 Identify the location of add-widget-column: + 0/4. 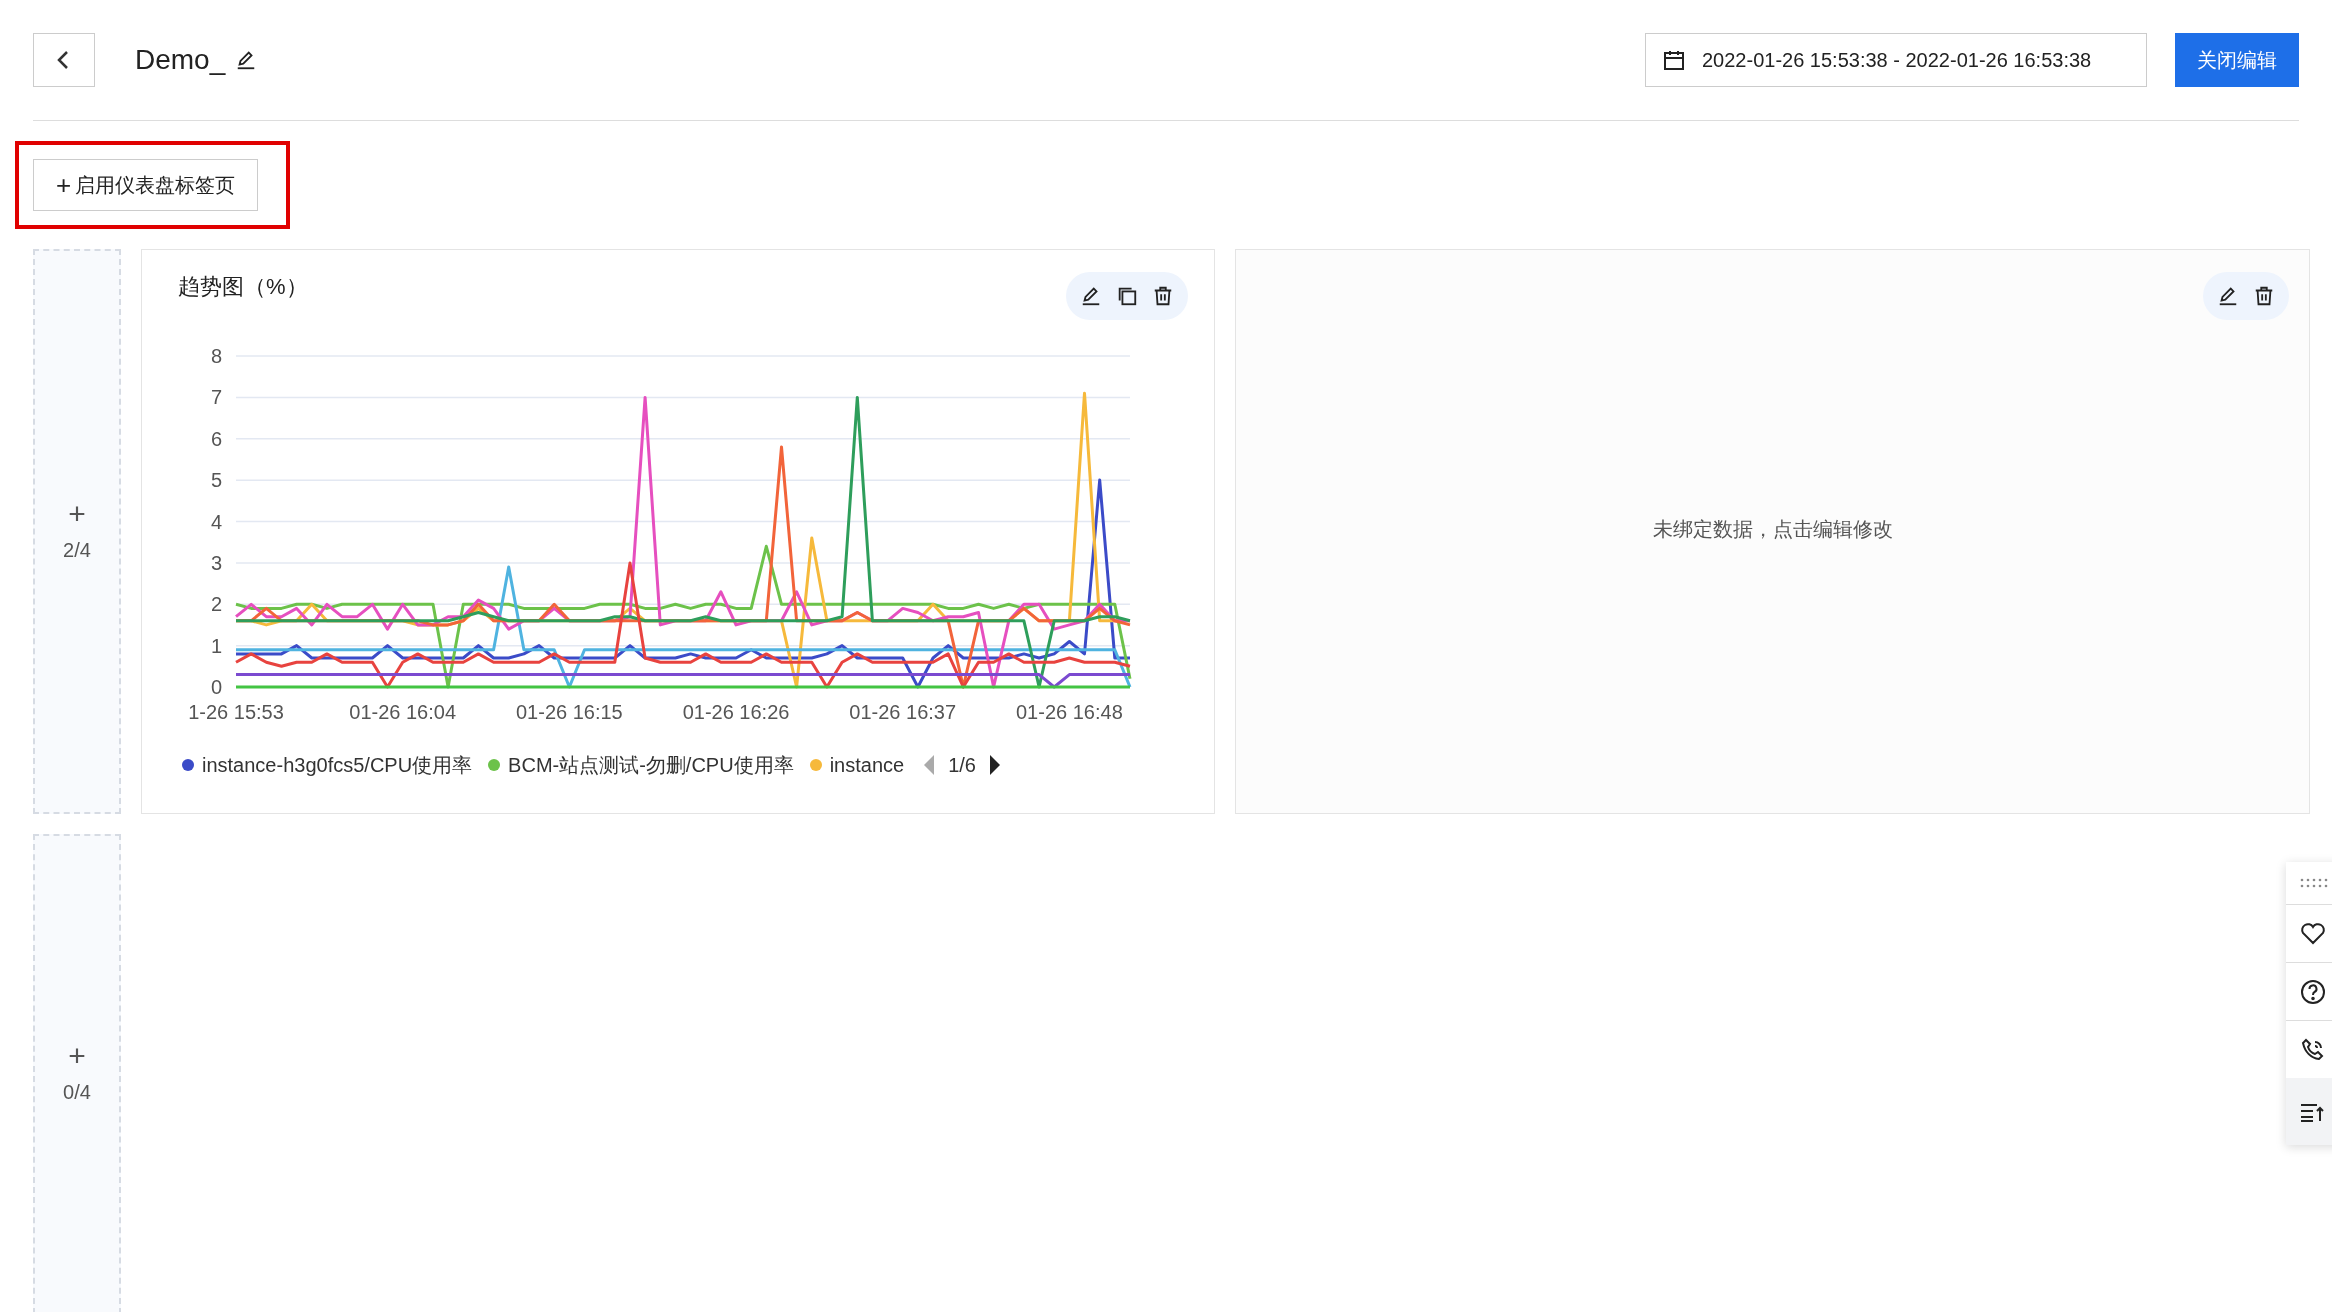
(77, 1073).